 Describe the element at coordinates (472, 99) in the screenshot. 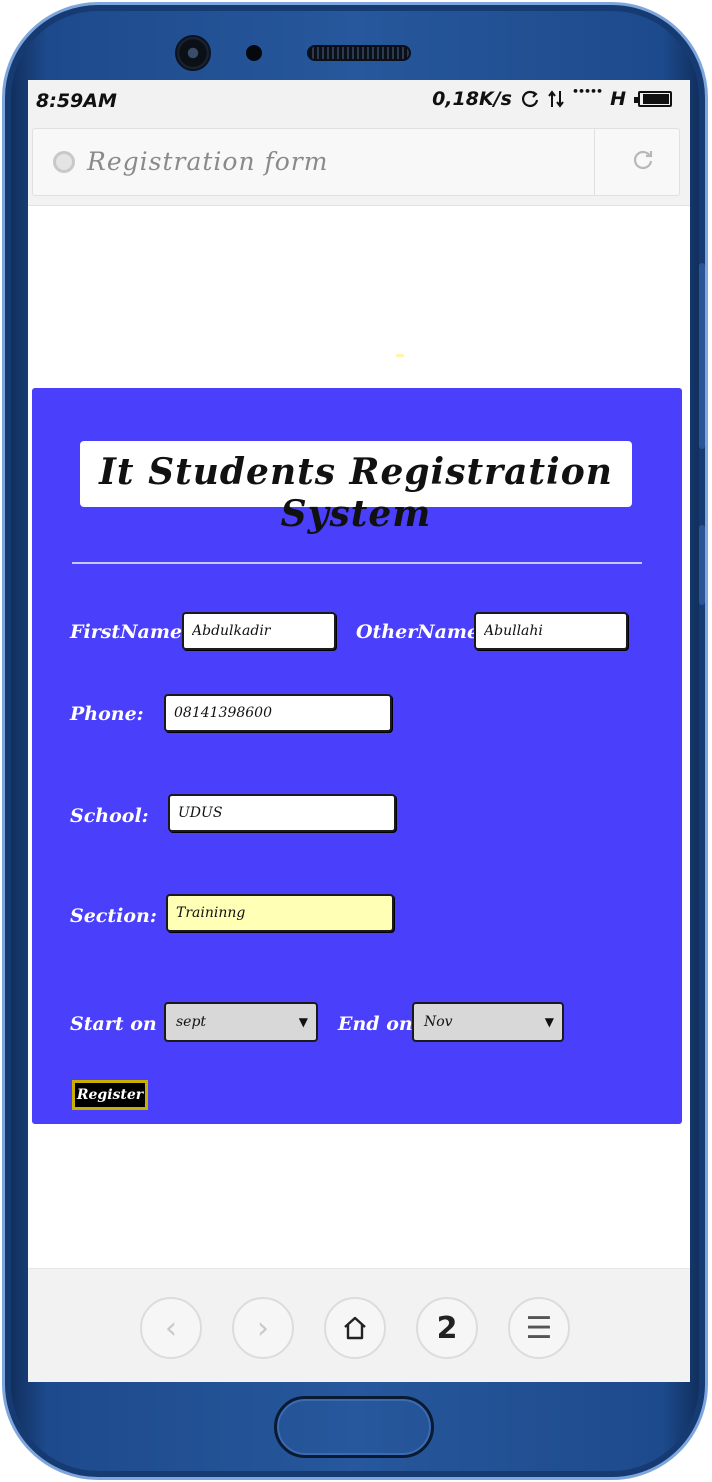

I see `network-speed: 0,18K/s` at that location.